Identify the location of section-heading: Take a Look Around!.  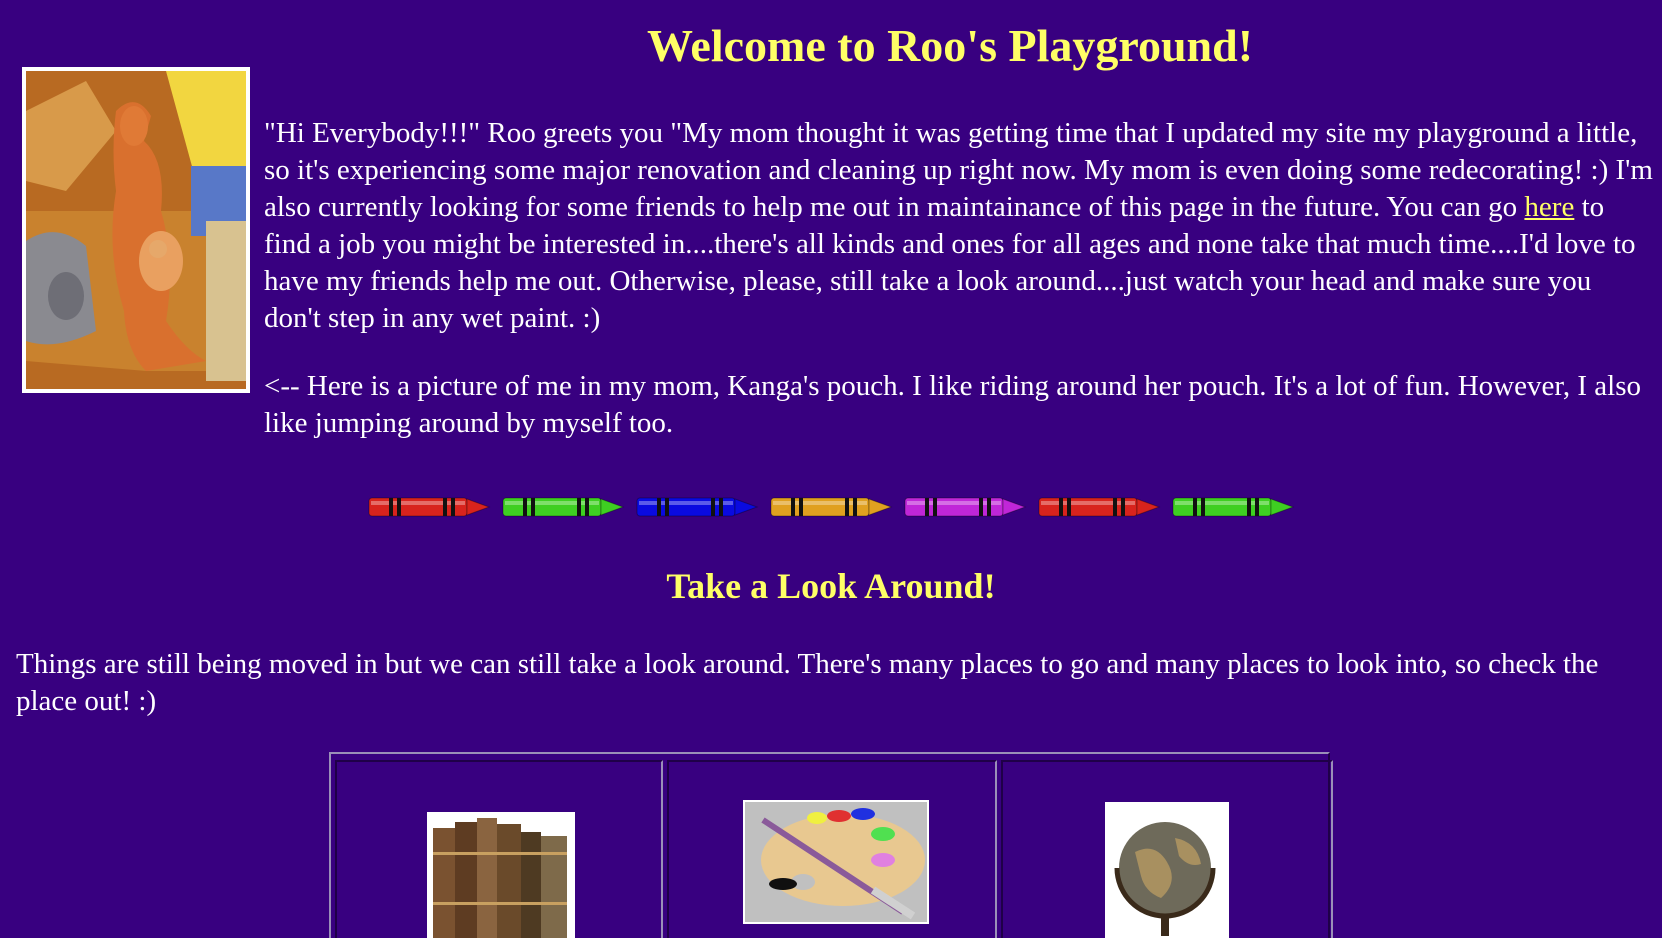
(831, 586).